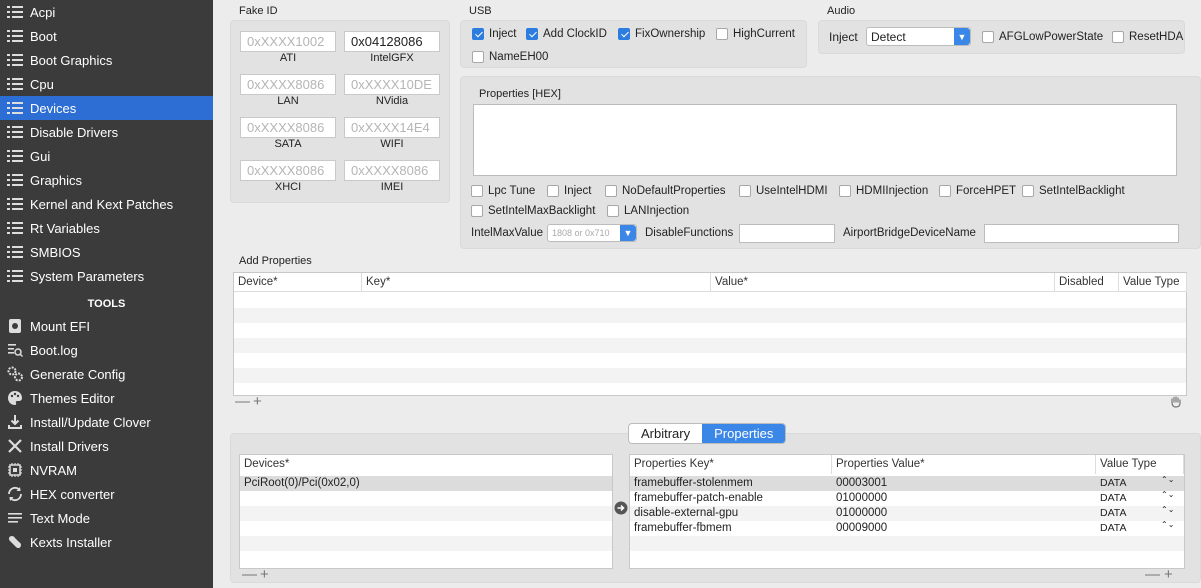 The width and height of the screenshot is (1201, 588). Describe the element at coordinates (242, 401) in the screenshot. I see `add-properties-remove-button: —` at that location.